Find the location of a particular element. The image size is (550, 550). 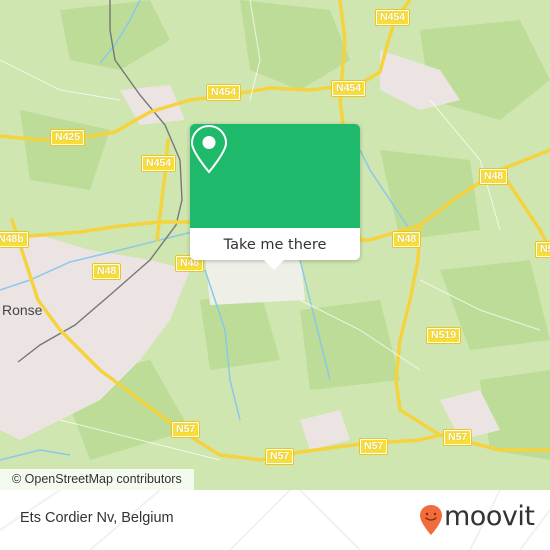

moovit-pin-icon is located at coordinates (431, 520).